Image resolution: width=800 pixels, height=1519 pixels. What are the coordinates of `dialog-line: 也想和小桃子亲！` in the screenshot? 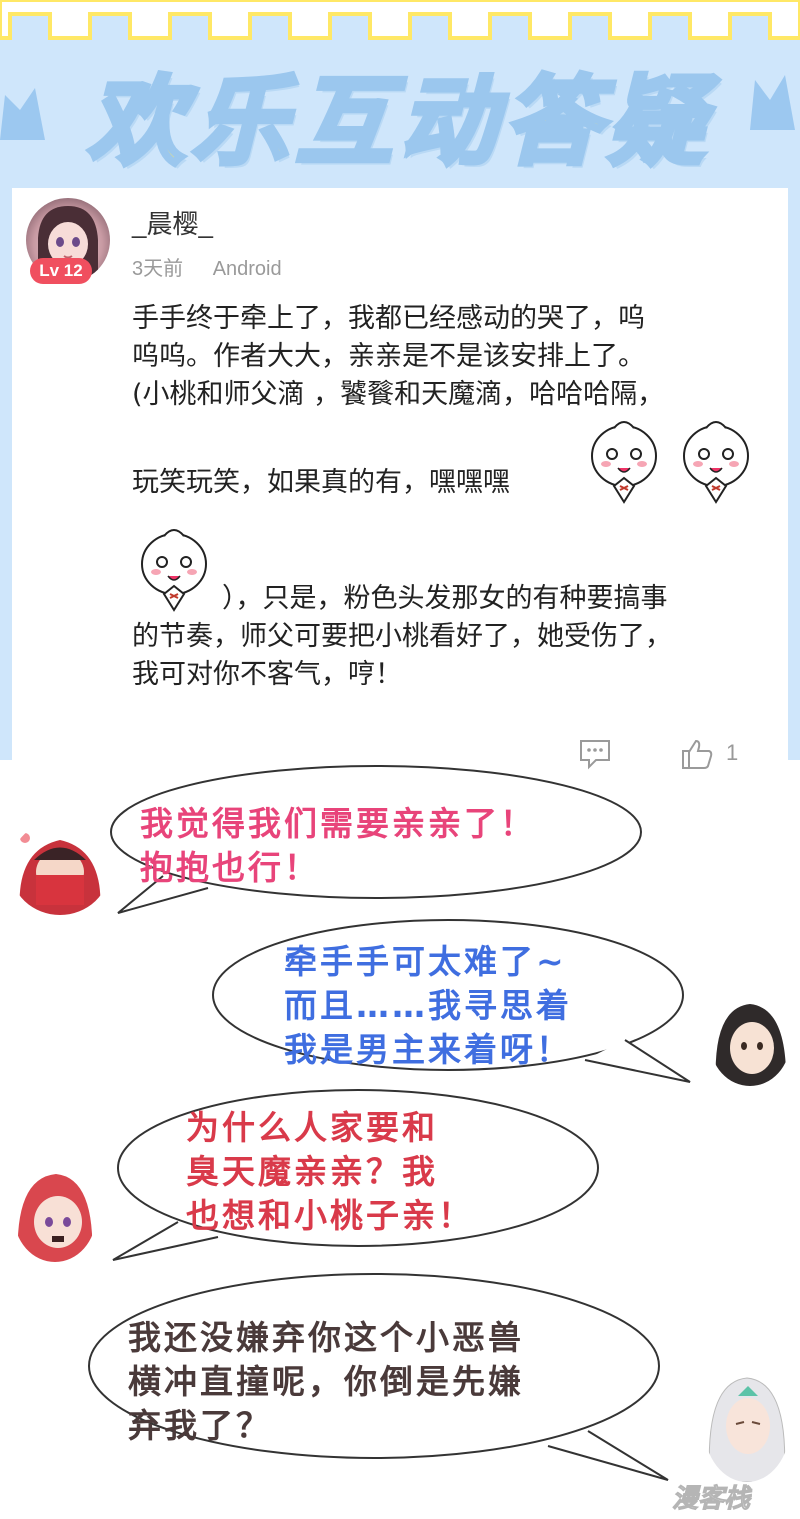 It's located at (330, 1215).